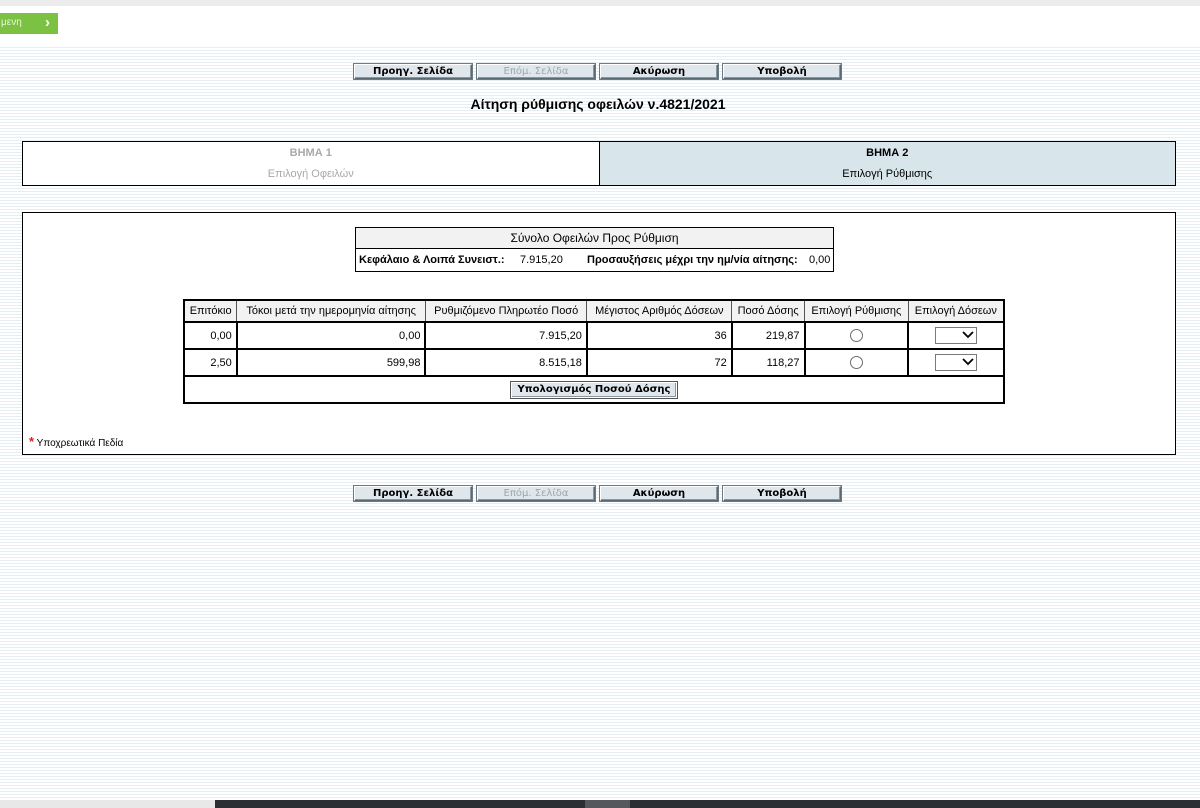 This screenshot has width=1200, height=808. Describe the element at coordinates (11, 22) in the screenshot. I see `menu-tab-label: μενη` at that location.